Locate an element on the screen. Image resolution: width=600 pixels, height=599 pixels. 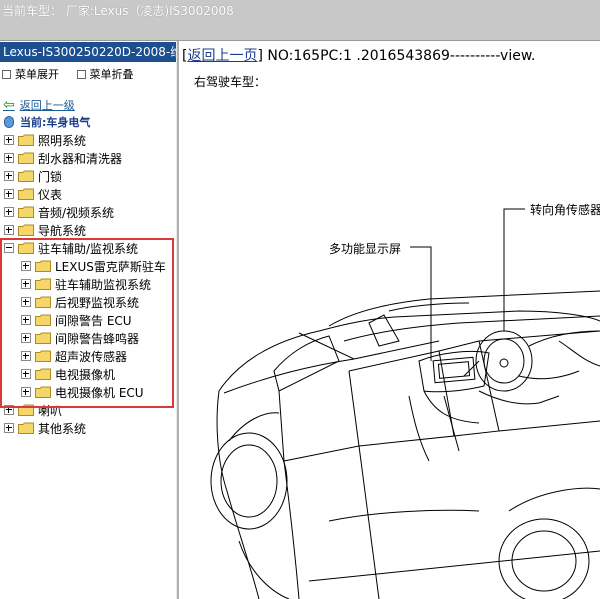
tree-item-label: 其他系统 is located at coordinates (62, 428).